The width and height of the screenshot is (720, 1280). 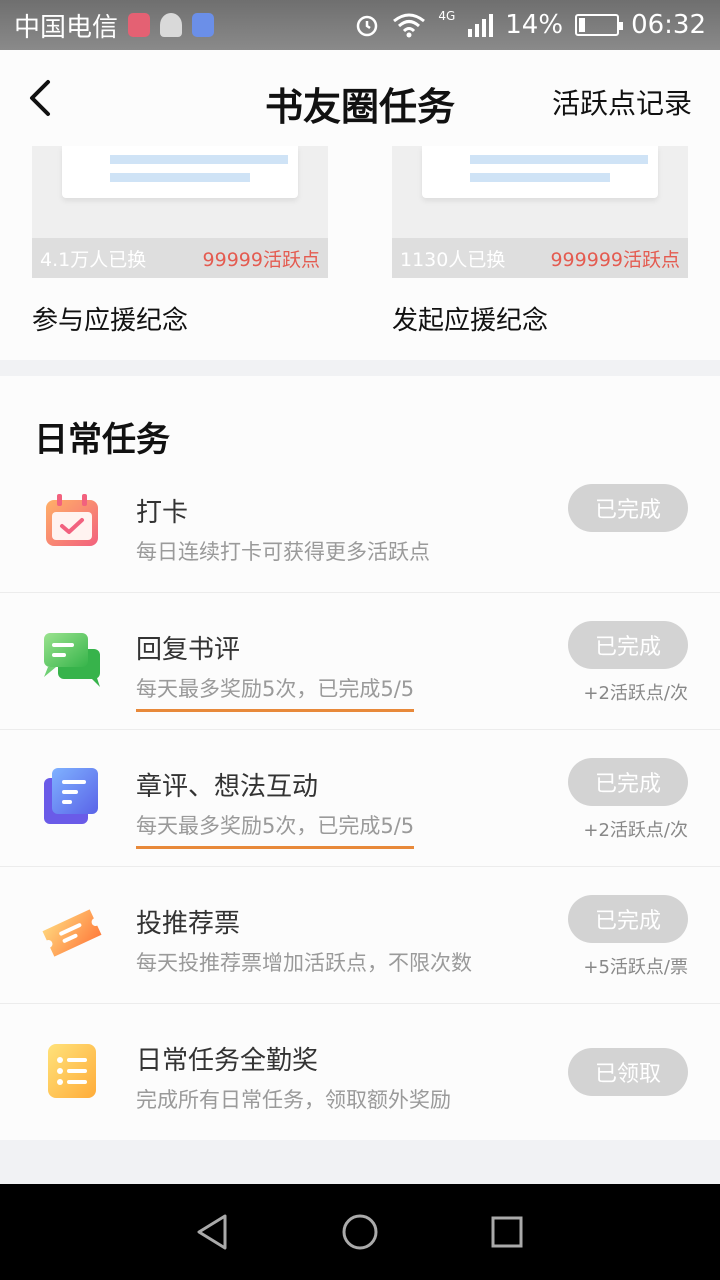 I want to click on system-nav-bar, so click(x=360, y=1232).